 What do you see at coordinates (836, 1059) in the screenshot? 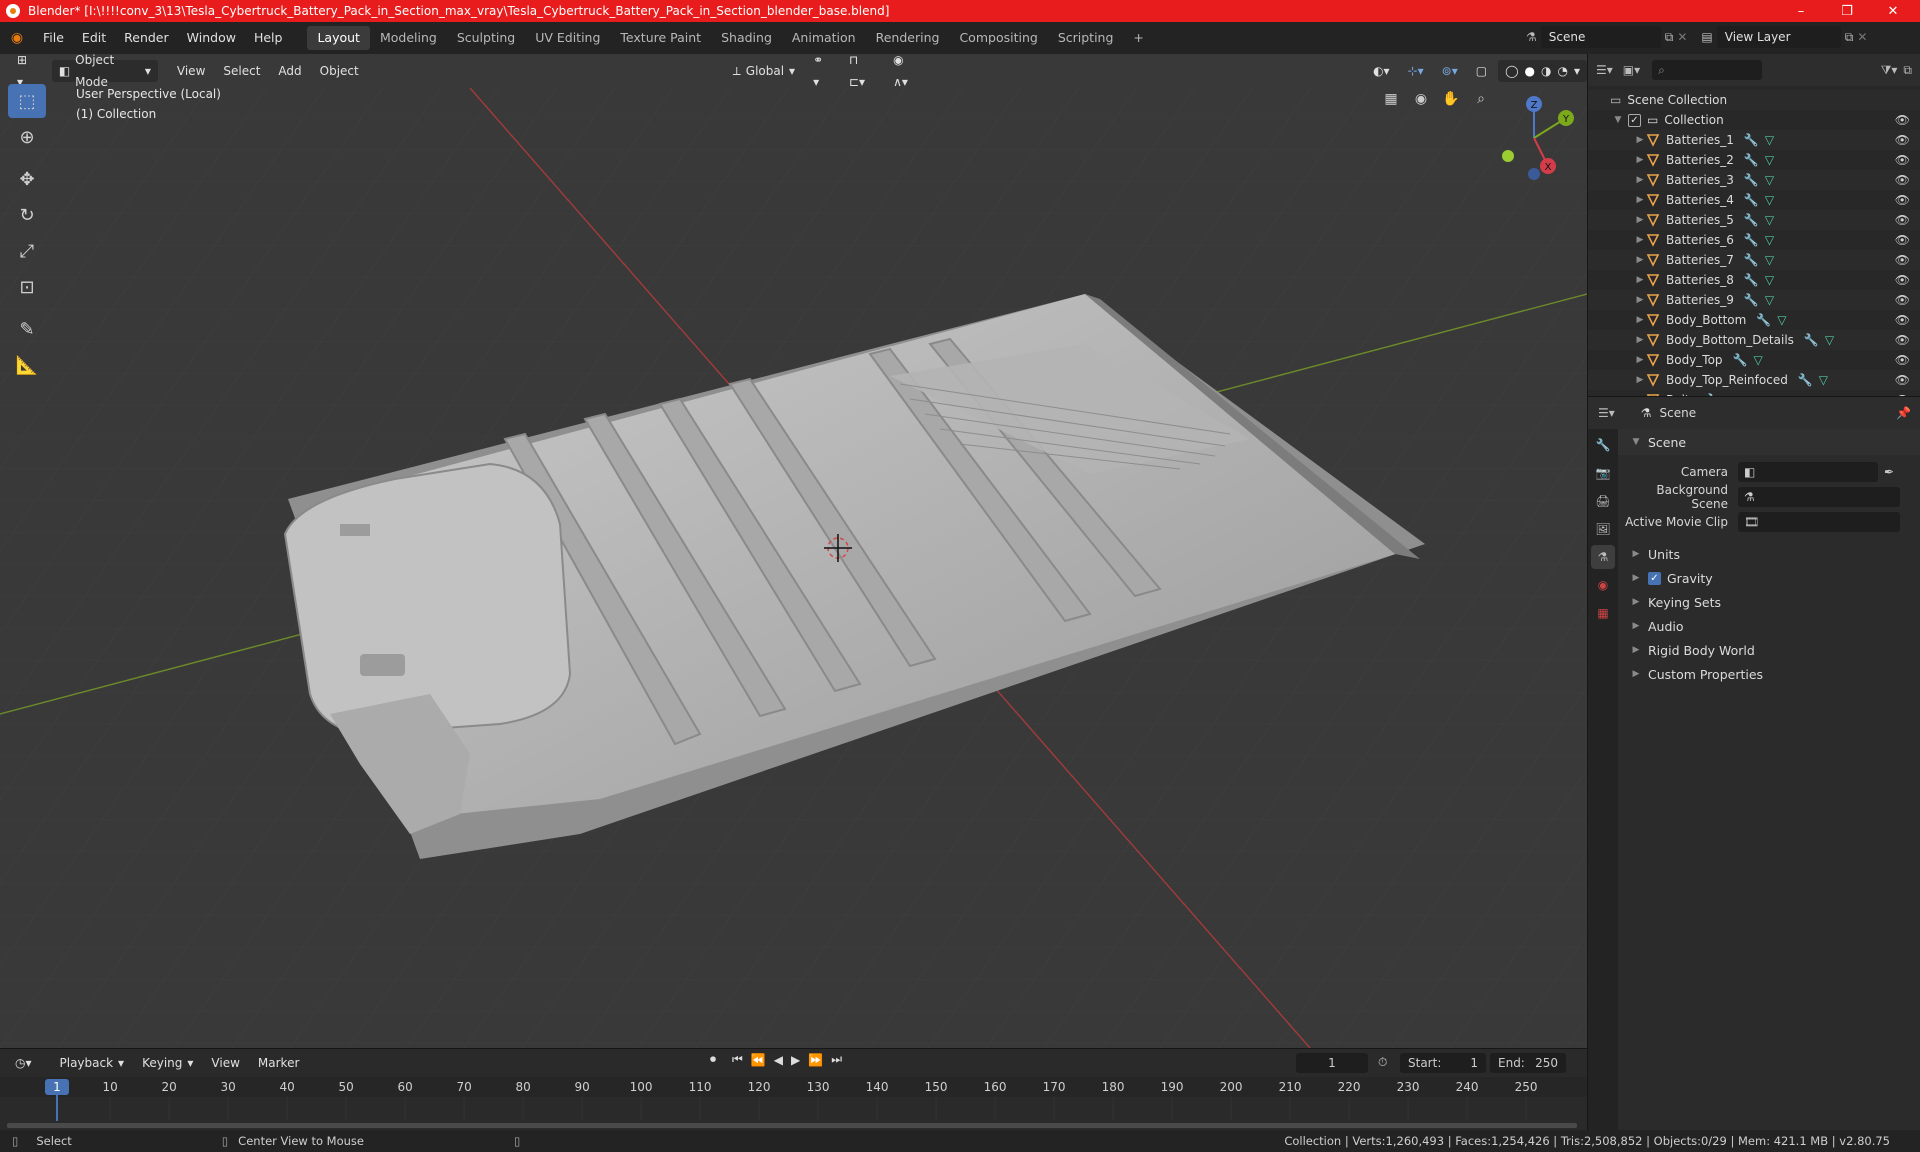
I see `jump-end-icon: ⏭` at bounding box center [836, 1059].